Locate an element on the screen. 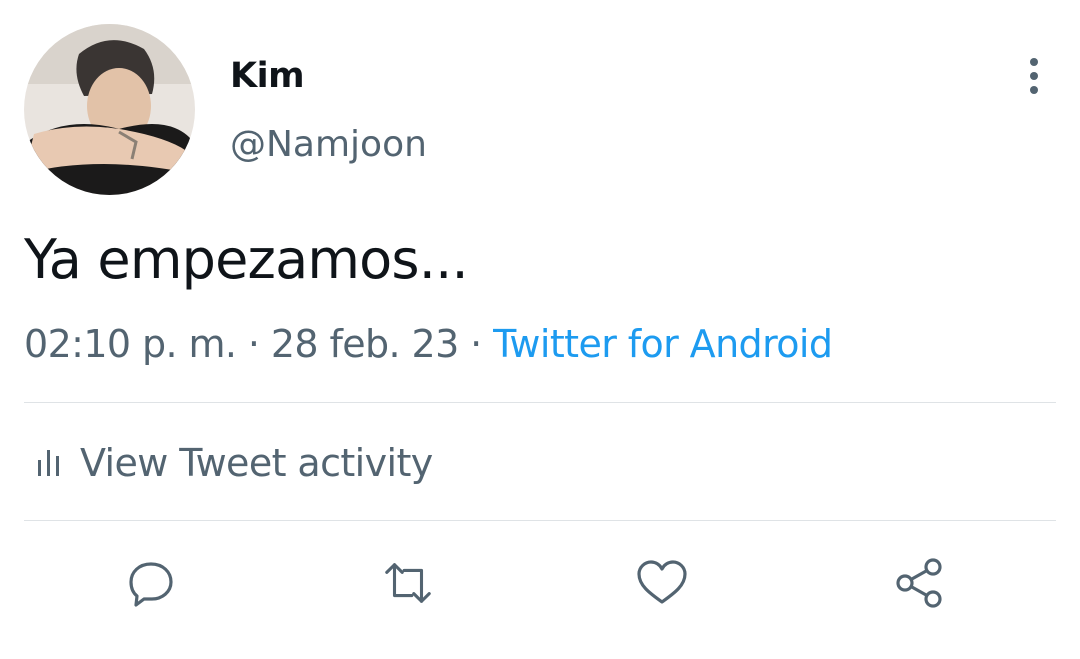 The height and width of the screenshot is (659, 1080). share-button is located at coordinates (920, 583).